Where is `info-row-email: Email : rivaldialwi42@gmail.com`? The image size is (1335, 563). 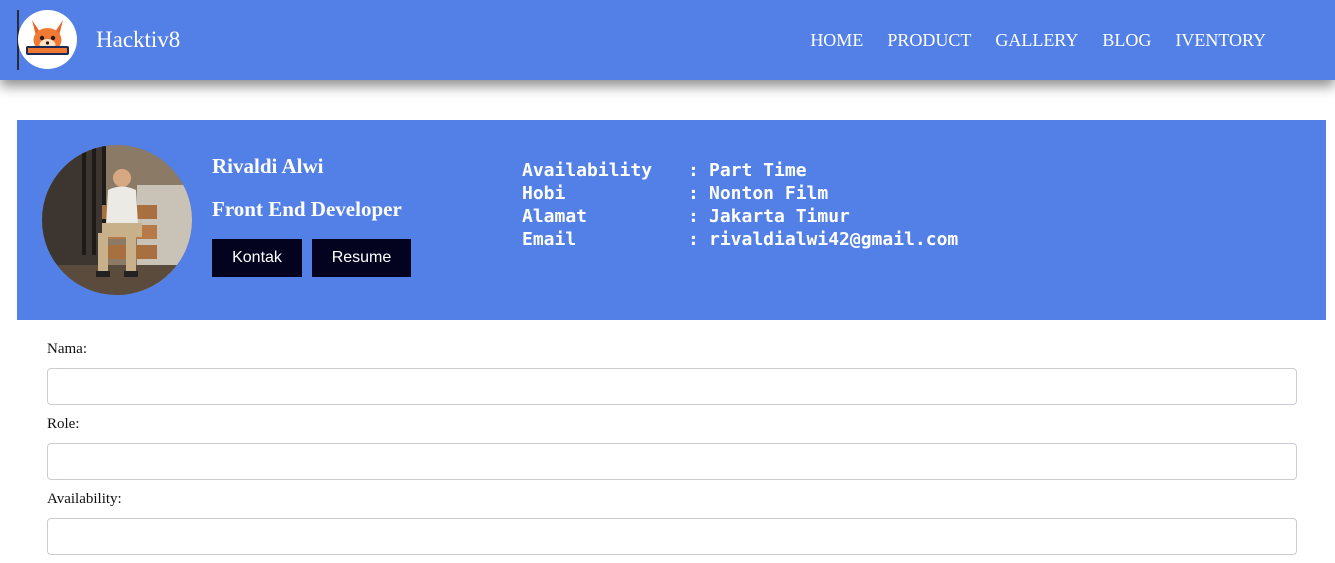
info-row-email: Email : rivaldialwi42@gmail.com is located at coordinates (740, 239).